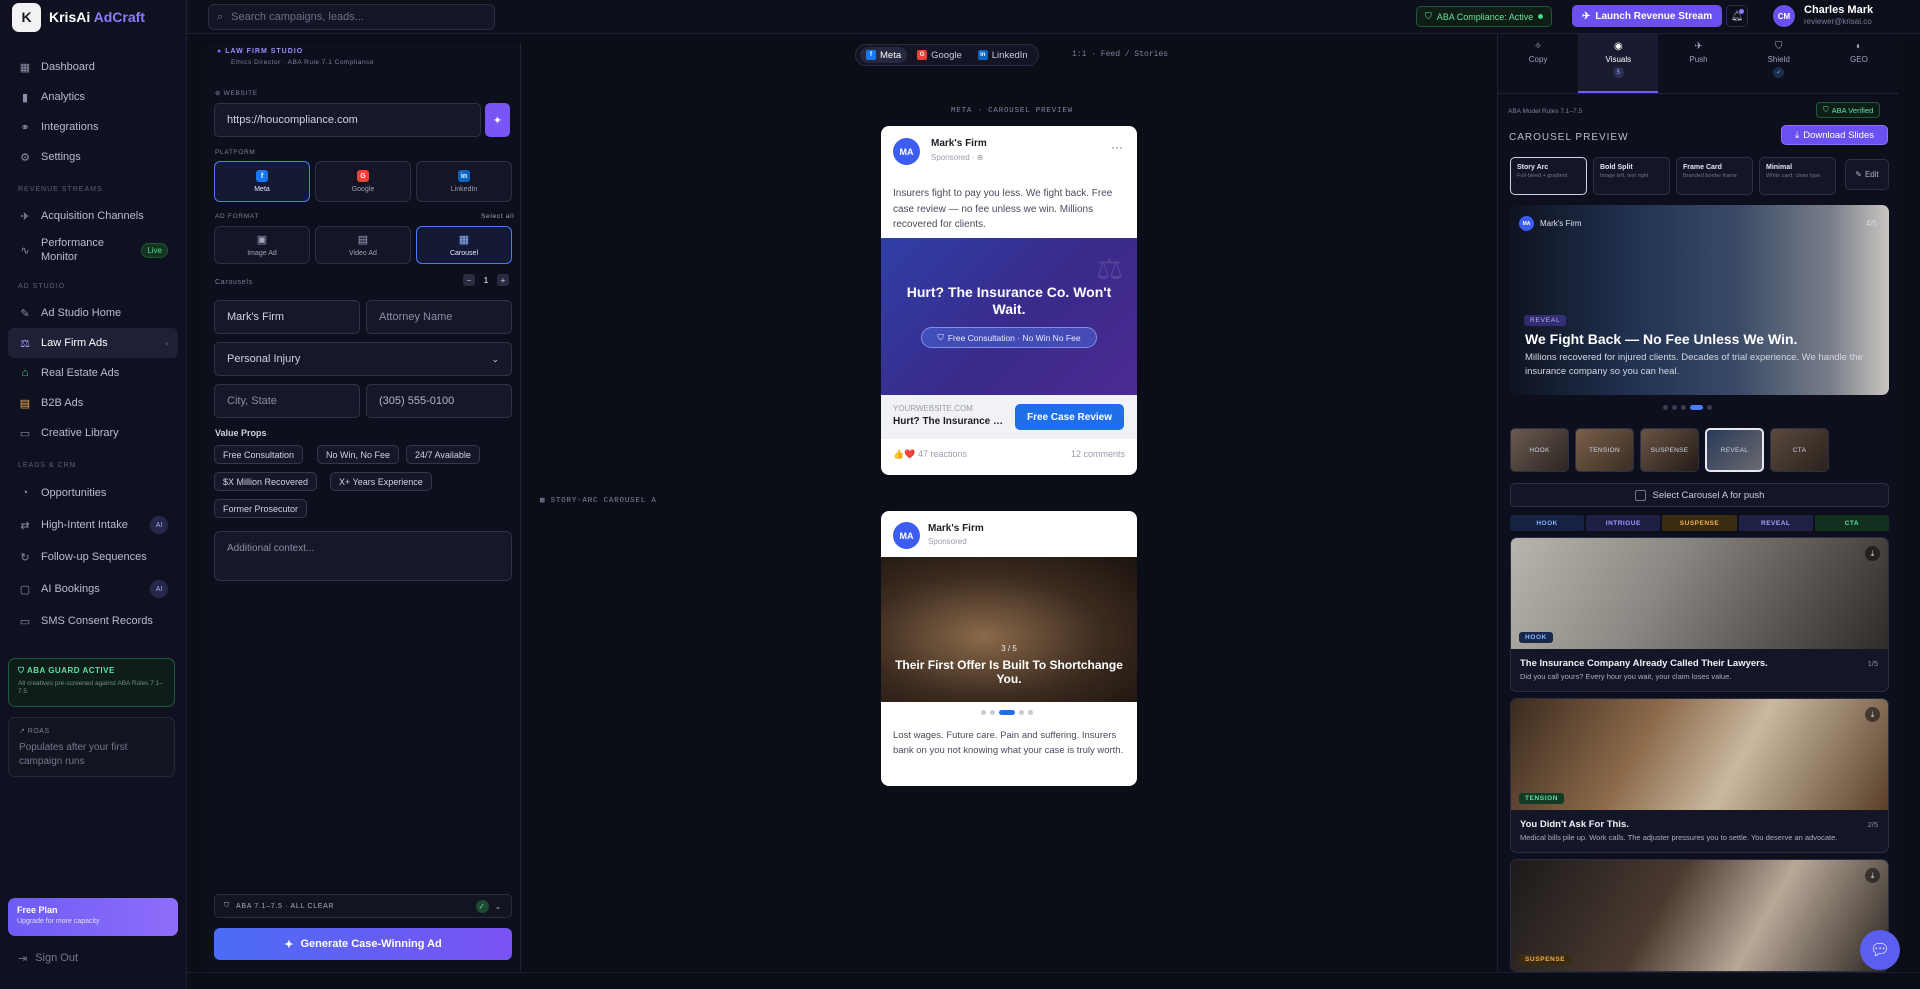  Describe the element at coordinates (1797, 176) in the screenshot. I see `style-minimal: Minimal White card, clean type` at that location.